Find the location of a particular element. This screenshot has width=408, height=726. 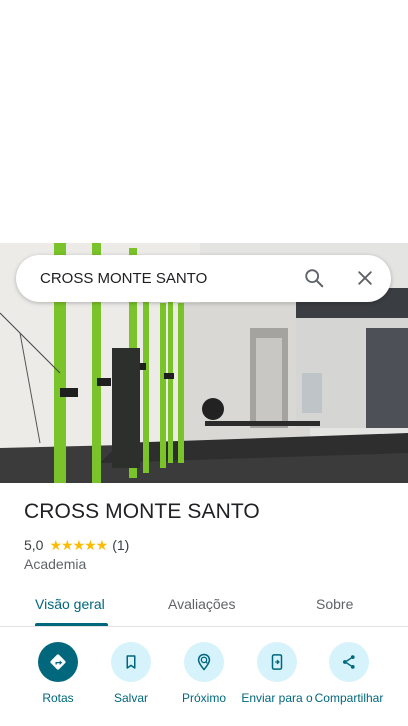

rating-row: 5,0 ★★★★★ (1) is located at coordinates (76, 545).